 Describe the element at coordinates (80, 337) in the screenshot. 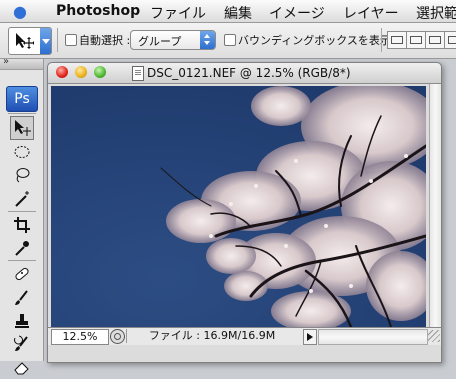

I see `zoom-level-field: 12.5%` at that location.